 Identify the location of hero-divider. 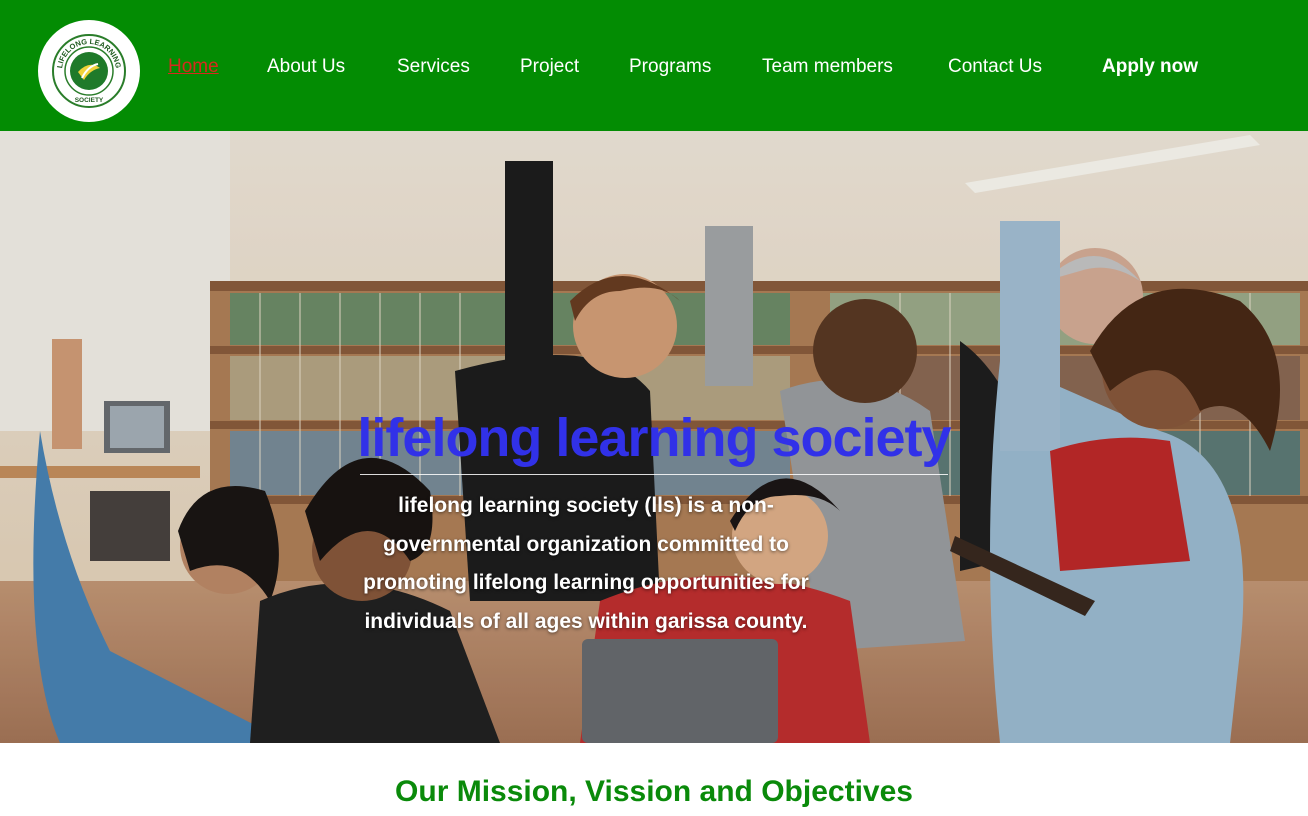
(654, 474).